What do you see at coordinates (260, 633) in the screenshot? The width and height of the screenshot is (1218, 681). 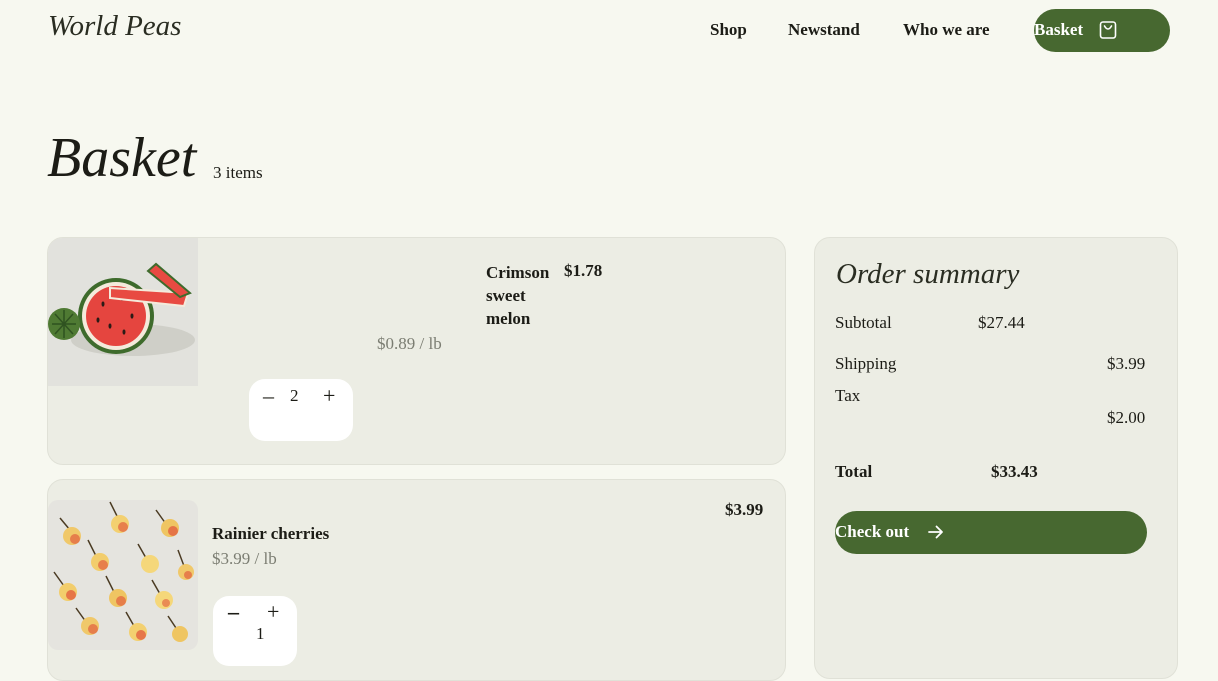 I see `quantity-value: 1` at bounding box center [260, 633].